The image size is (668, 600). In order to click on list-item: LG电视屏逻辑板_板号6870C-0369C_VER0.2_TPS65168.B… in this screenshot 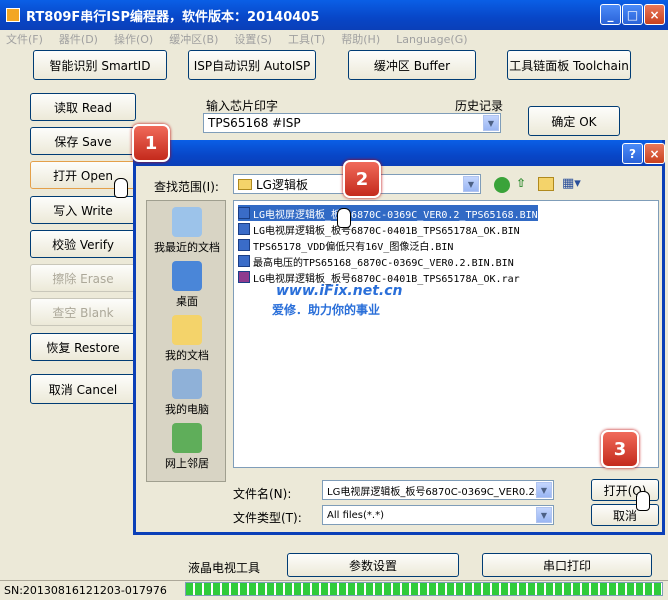, I will do `click(388, 213)`.